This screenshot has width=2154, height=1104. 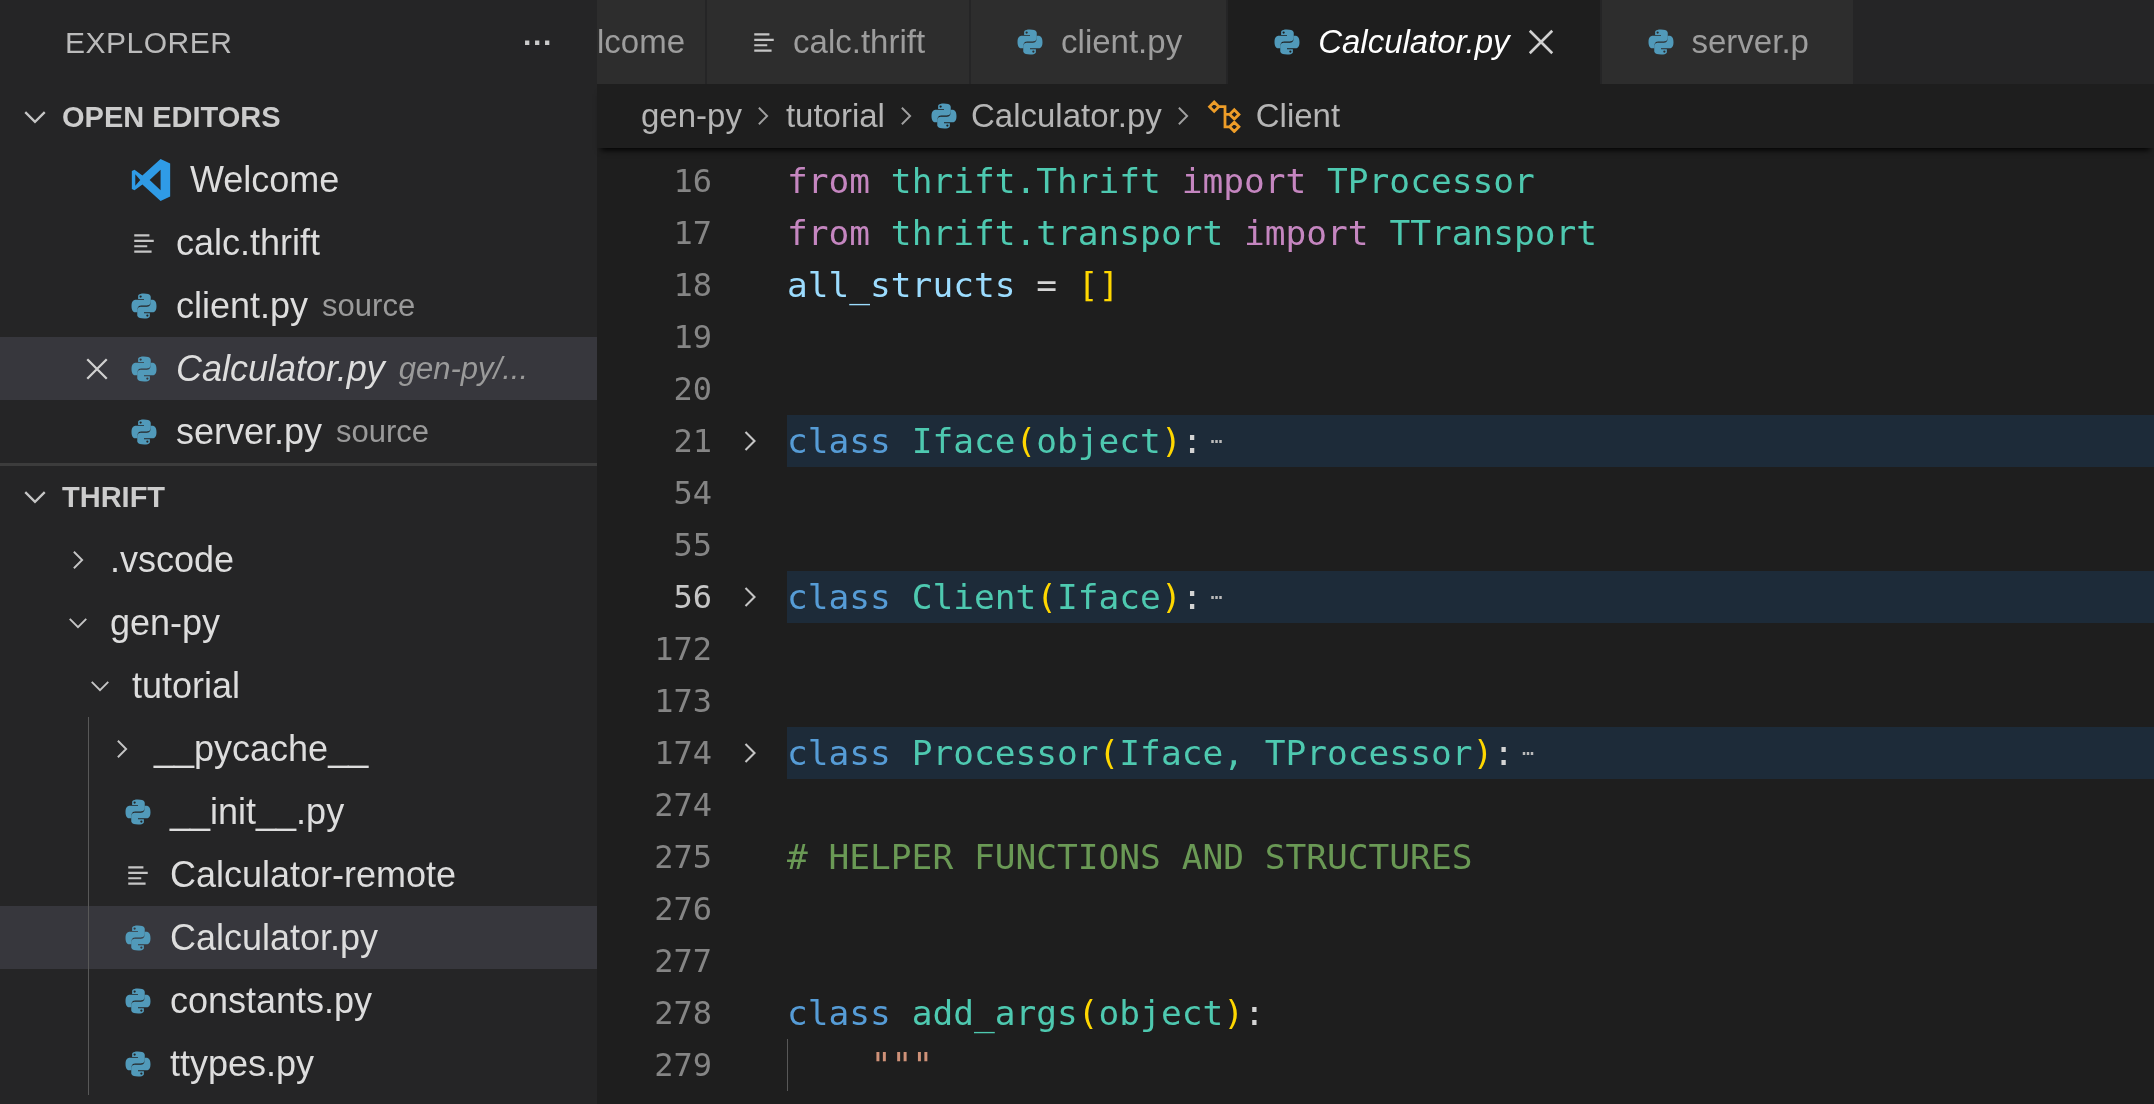 What do you see at coordinates (298, 117) in the screenshot?
I see `section-header: OPEN EDITORS` at bounding box center [298, 117].